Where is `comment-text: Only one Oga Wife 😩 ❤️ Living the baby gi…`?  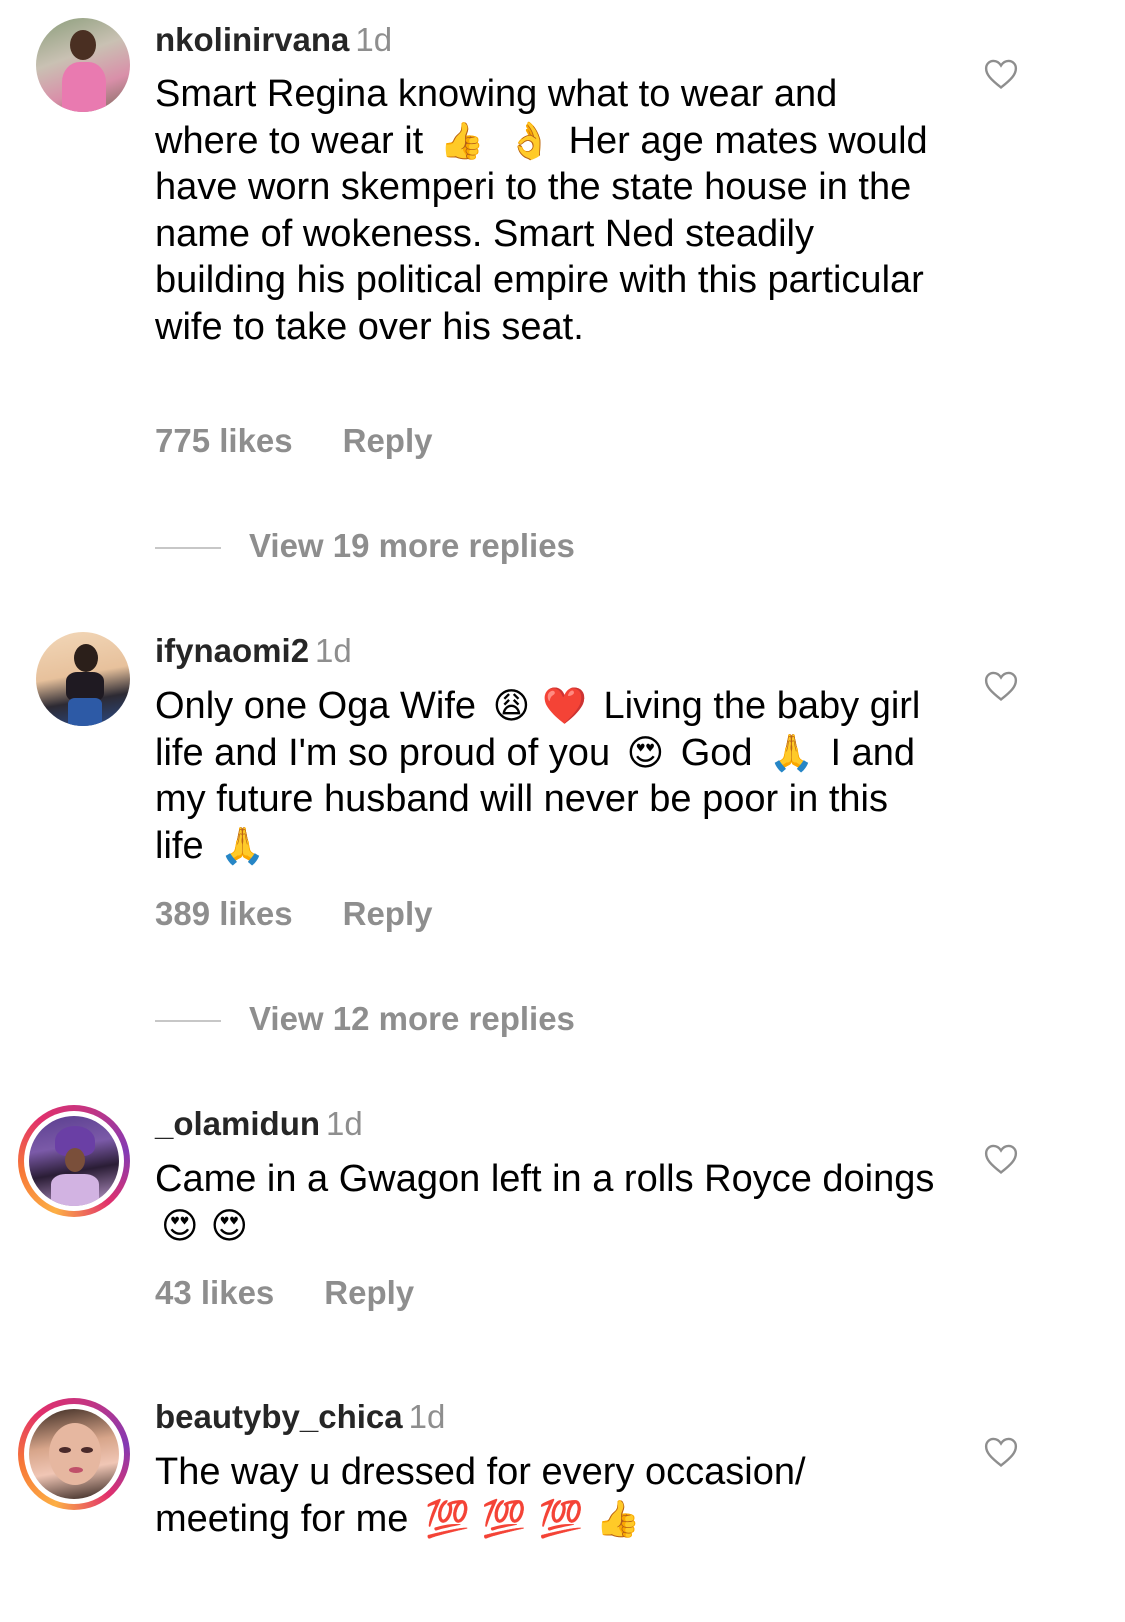 comment-text: Only one Oga Wife 😩 ❤️ Living the baby gi… is located at coordinates (550, 776).